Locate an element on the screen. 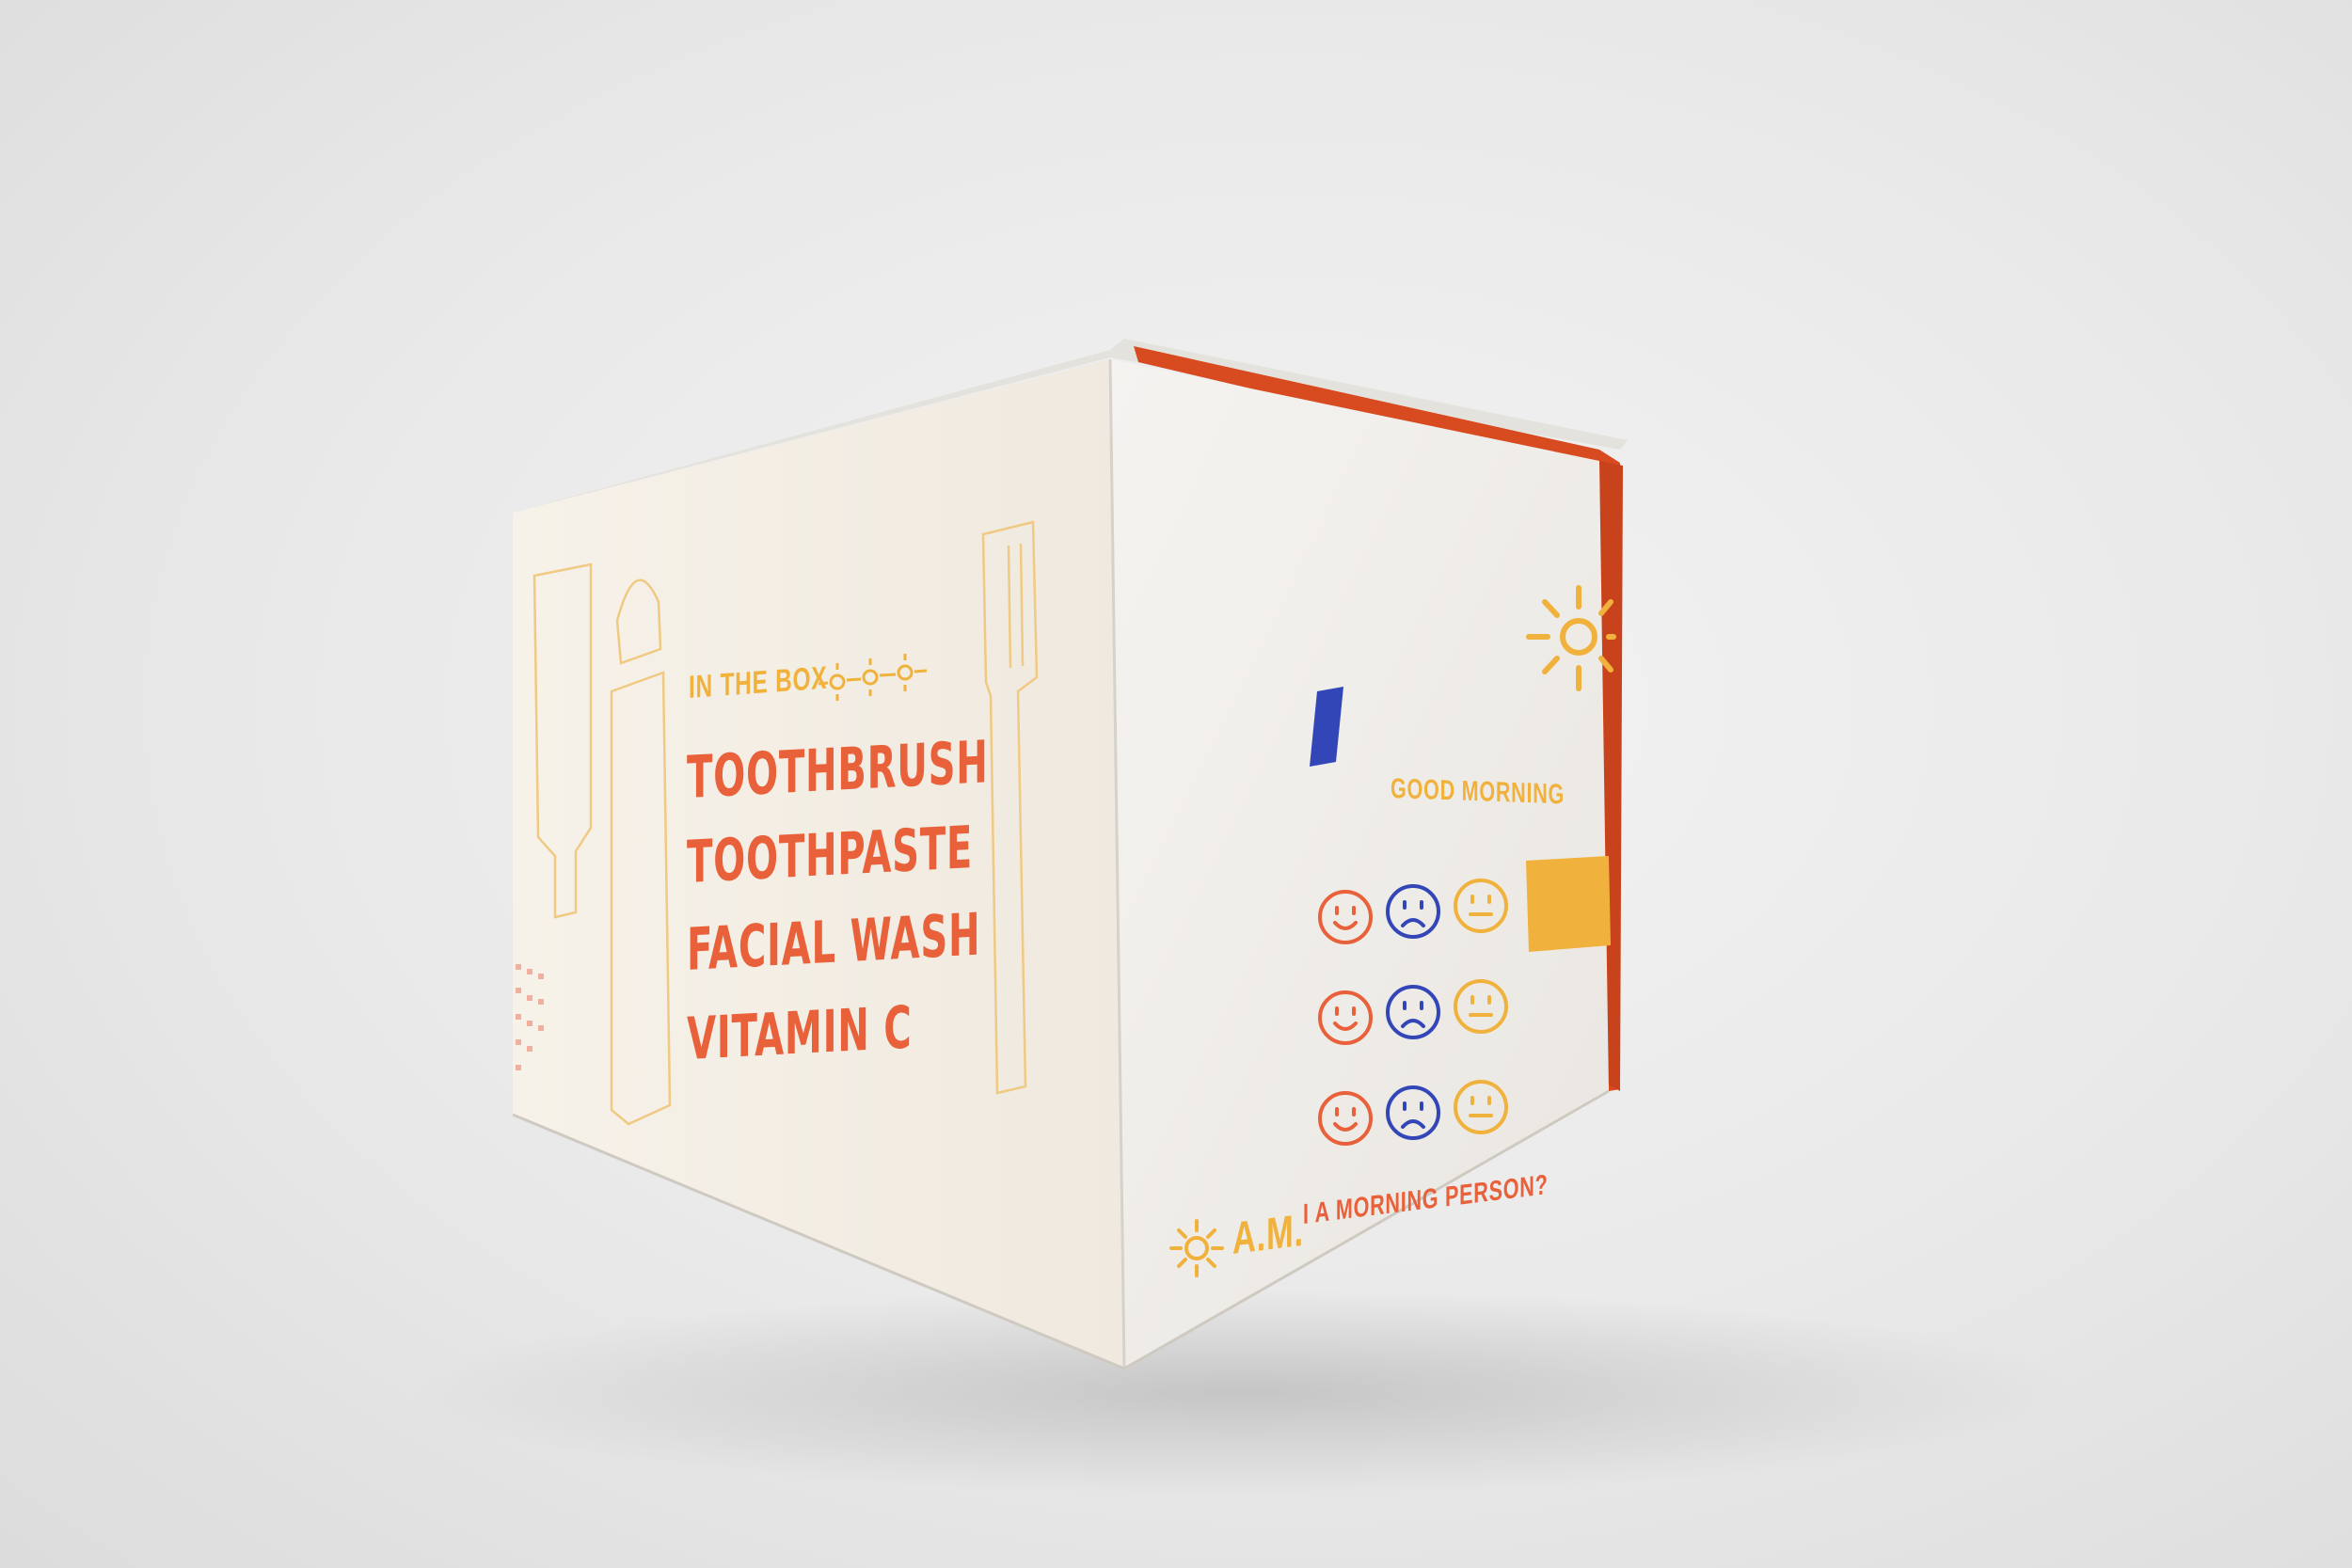 The image size is (2352, 1568). yellow-tab is located at coordinates (1568, 904).